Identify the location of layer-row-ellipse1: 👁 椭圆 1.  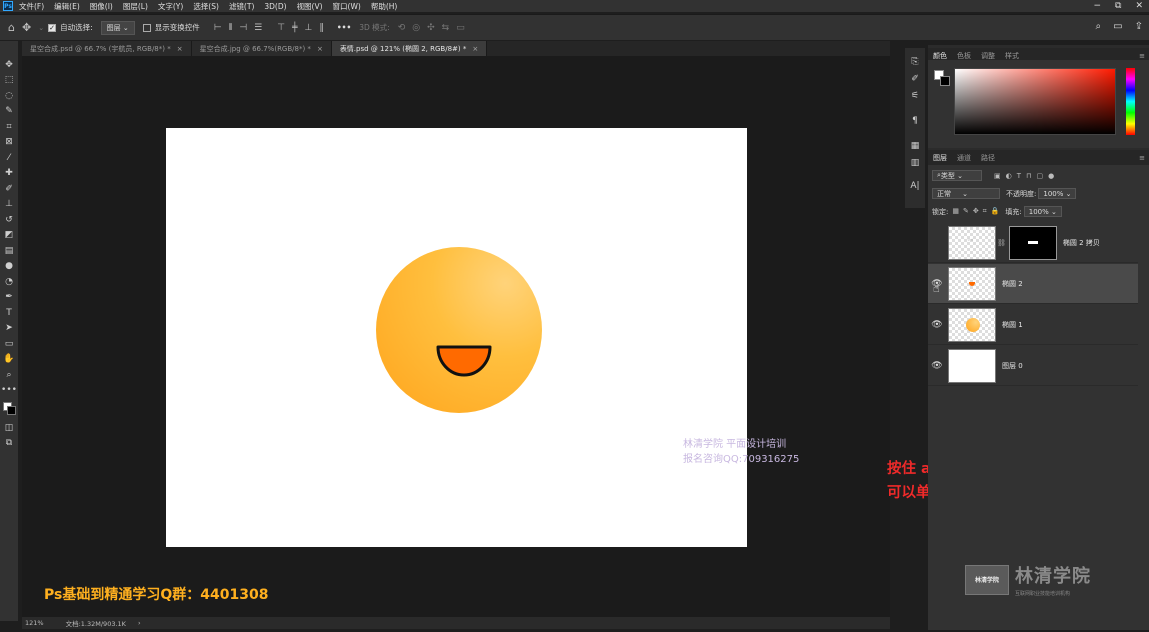
(1033, 325).